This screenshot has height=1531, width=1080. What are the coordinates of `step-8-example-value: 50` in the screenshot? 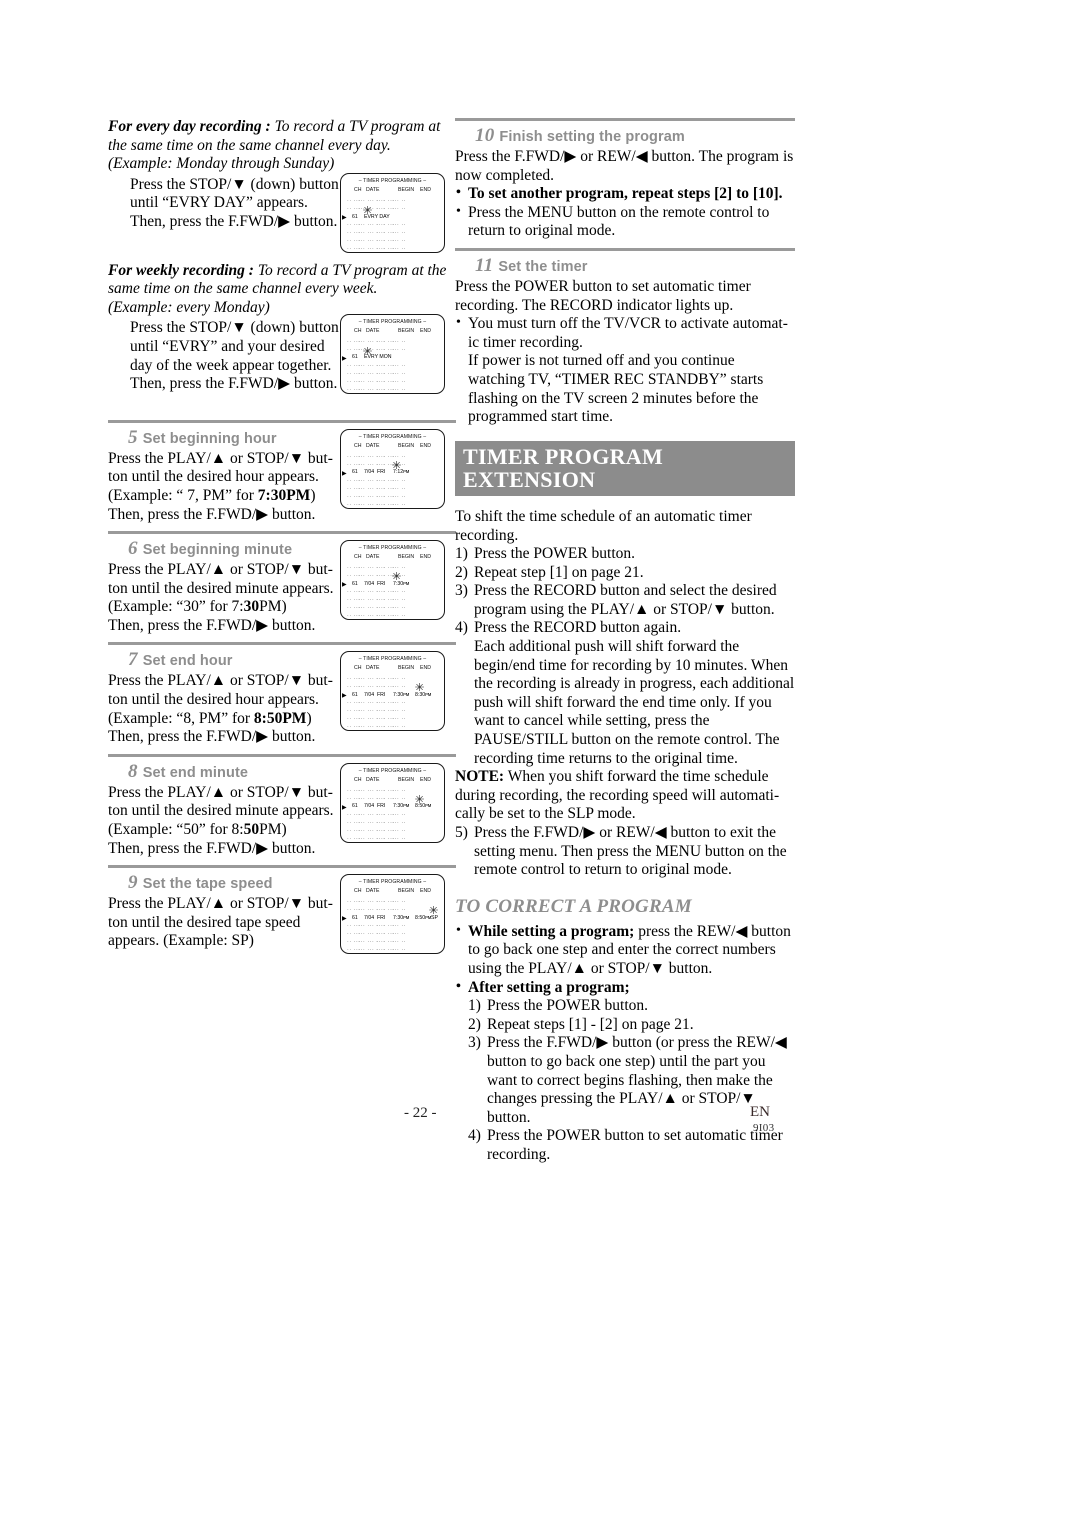 It's located at (251, 830).